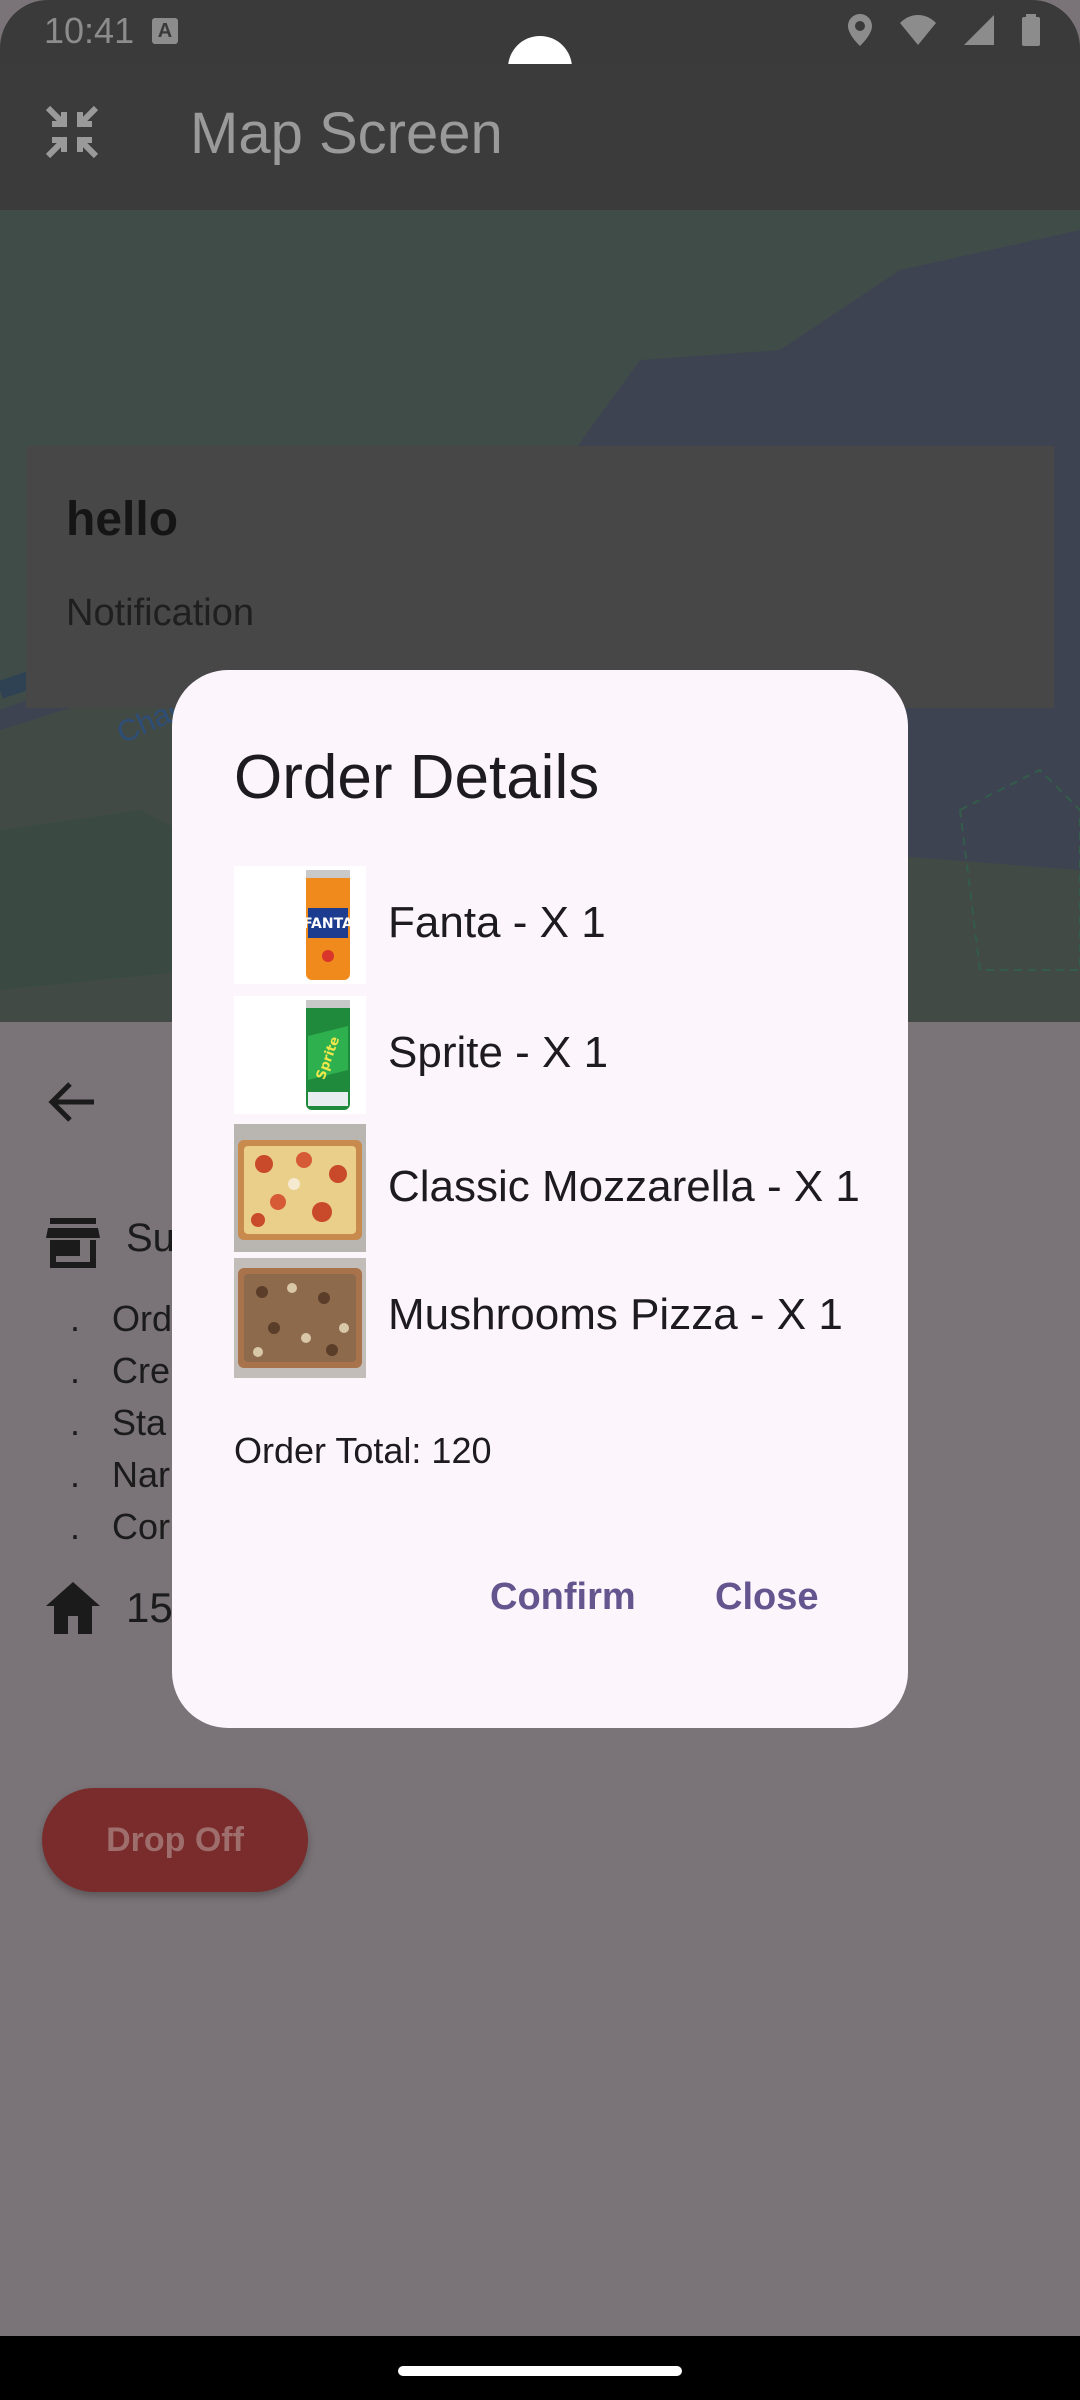  I want to click on store-icon, so click(73, 1243).